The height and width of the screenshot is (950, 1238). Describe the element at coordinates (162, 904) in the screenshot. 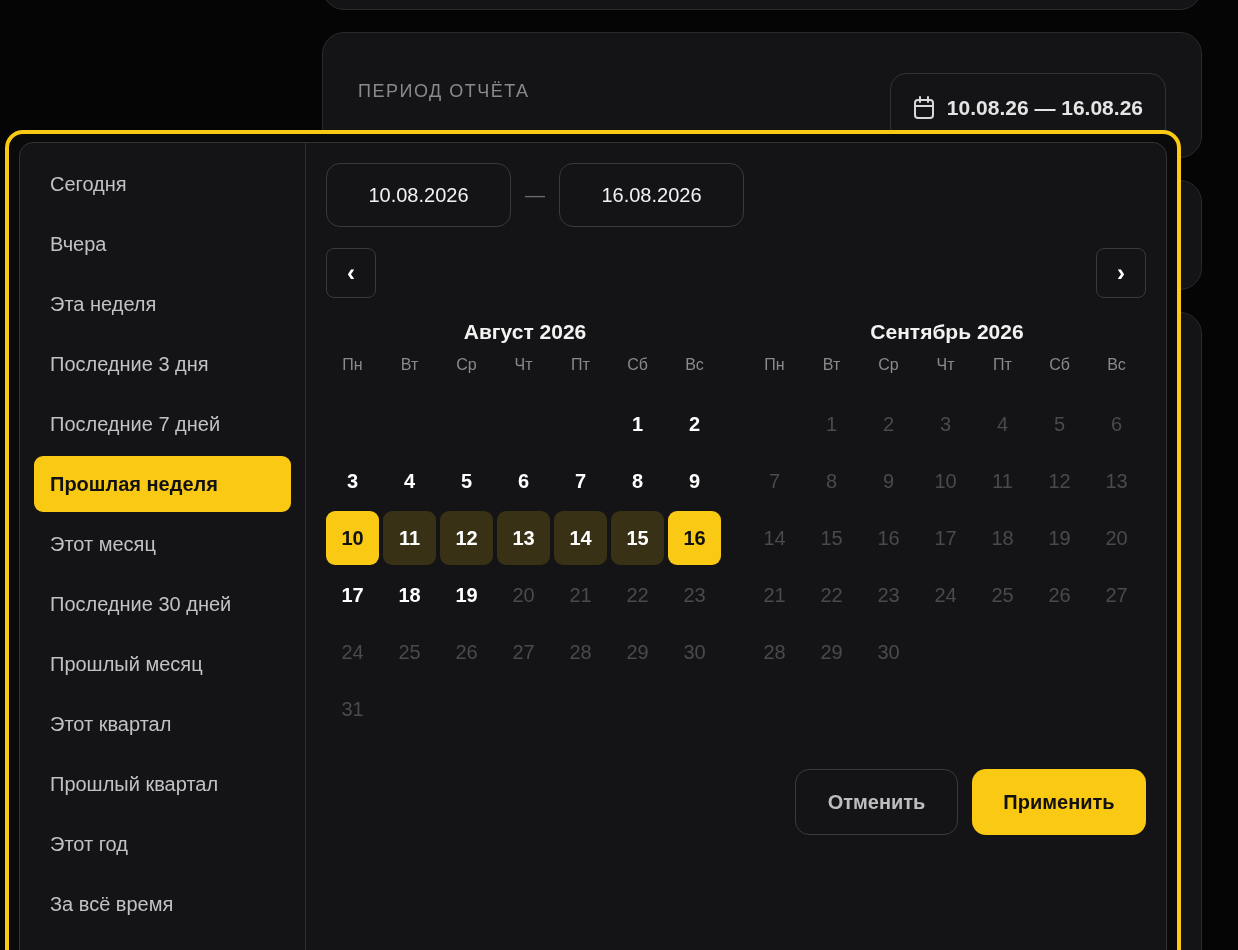

I see `preset-item: За всё время` at that location.